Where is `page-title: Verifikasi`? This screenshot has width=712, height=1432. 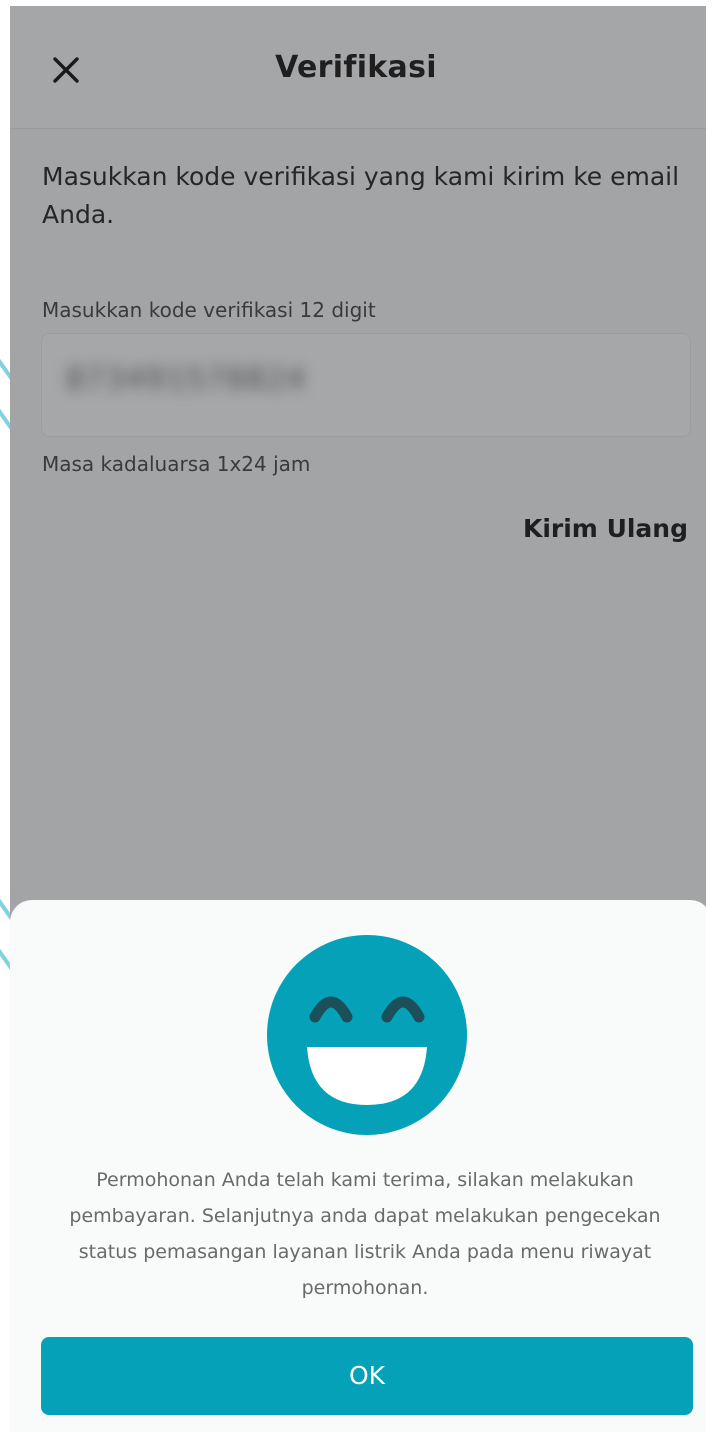 page-title: Verifikasi is located at coordinates (356, 67).